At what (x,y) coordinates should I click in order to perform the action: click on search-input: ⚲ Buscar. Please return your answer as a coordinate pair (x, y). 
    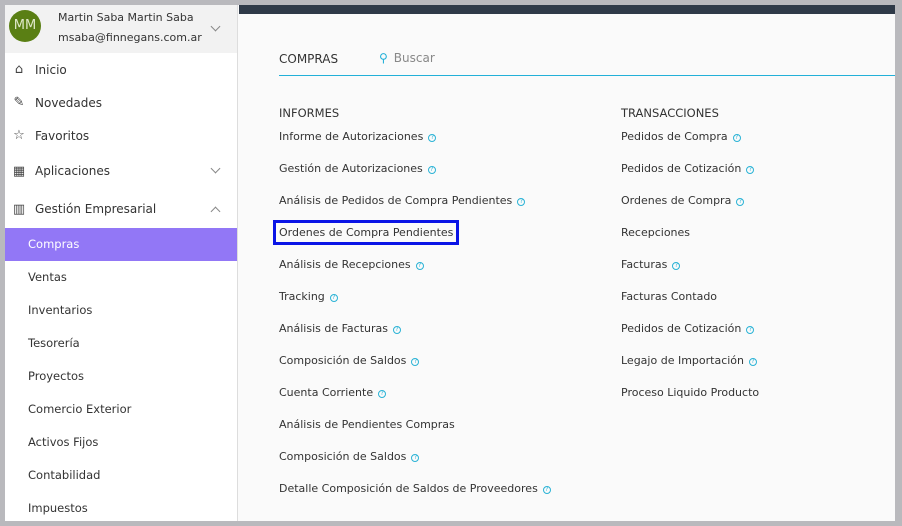
    Looking at the image, I should click on (407, 58).